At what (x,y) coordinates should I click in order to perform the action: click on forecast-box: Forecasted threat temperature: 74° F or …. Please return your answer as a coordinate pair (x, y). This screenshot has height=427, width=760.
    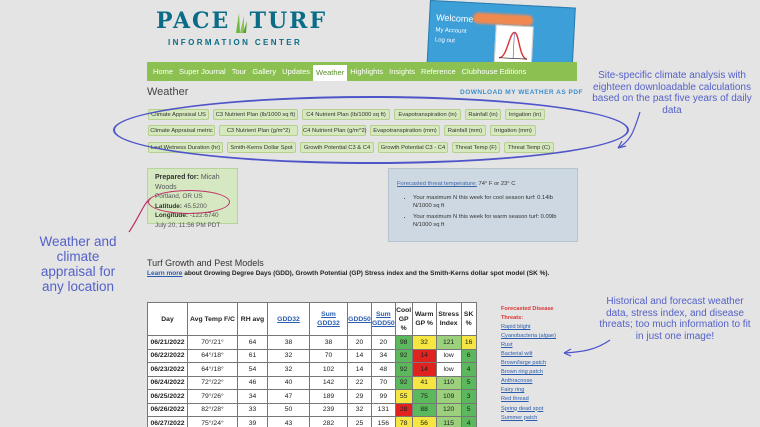
    Looking at the image, I should click on (483, 205).